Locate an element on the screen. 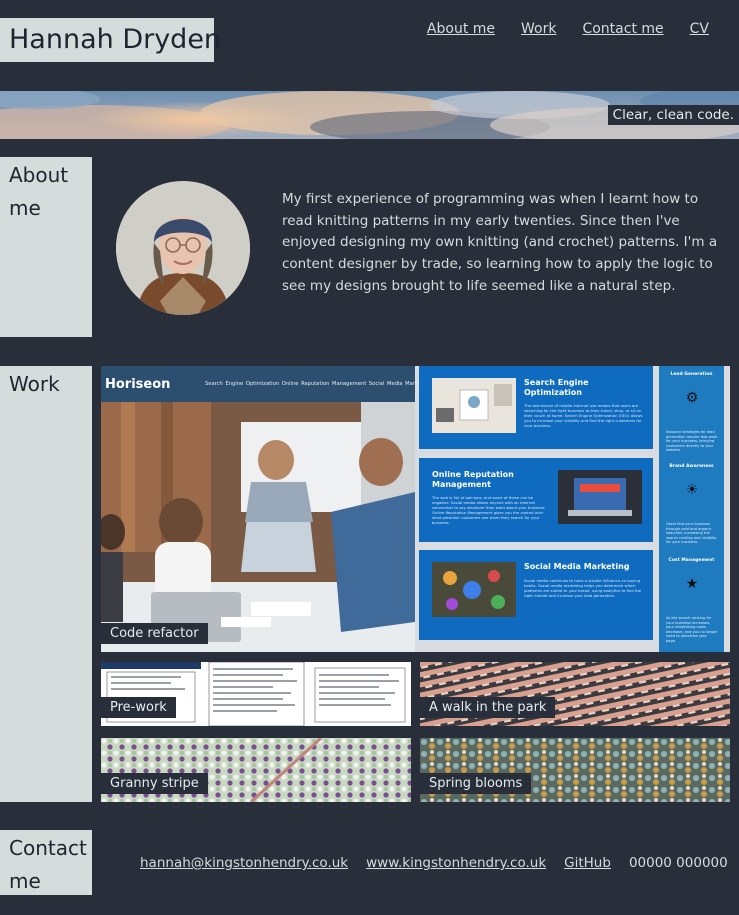 The width and height of the screenshot is (739, 915). contact-heading: Contact me is located at coordinates (46, 862).